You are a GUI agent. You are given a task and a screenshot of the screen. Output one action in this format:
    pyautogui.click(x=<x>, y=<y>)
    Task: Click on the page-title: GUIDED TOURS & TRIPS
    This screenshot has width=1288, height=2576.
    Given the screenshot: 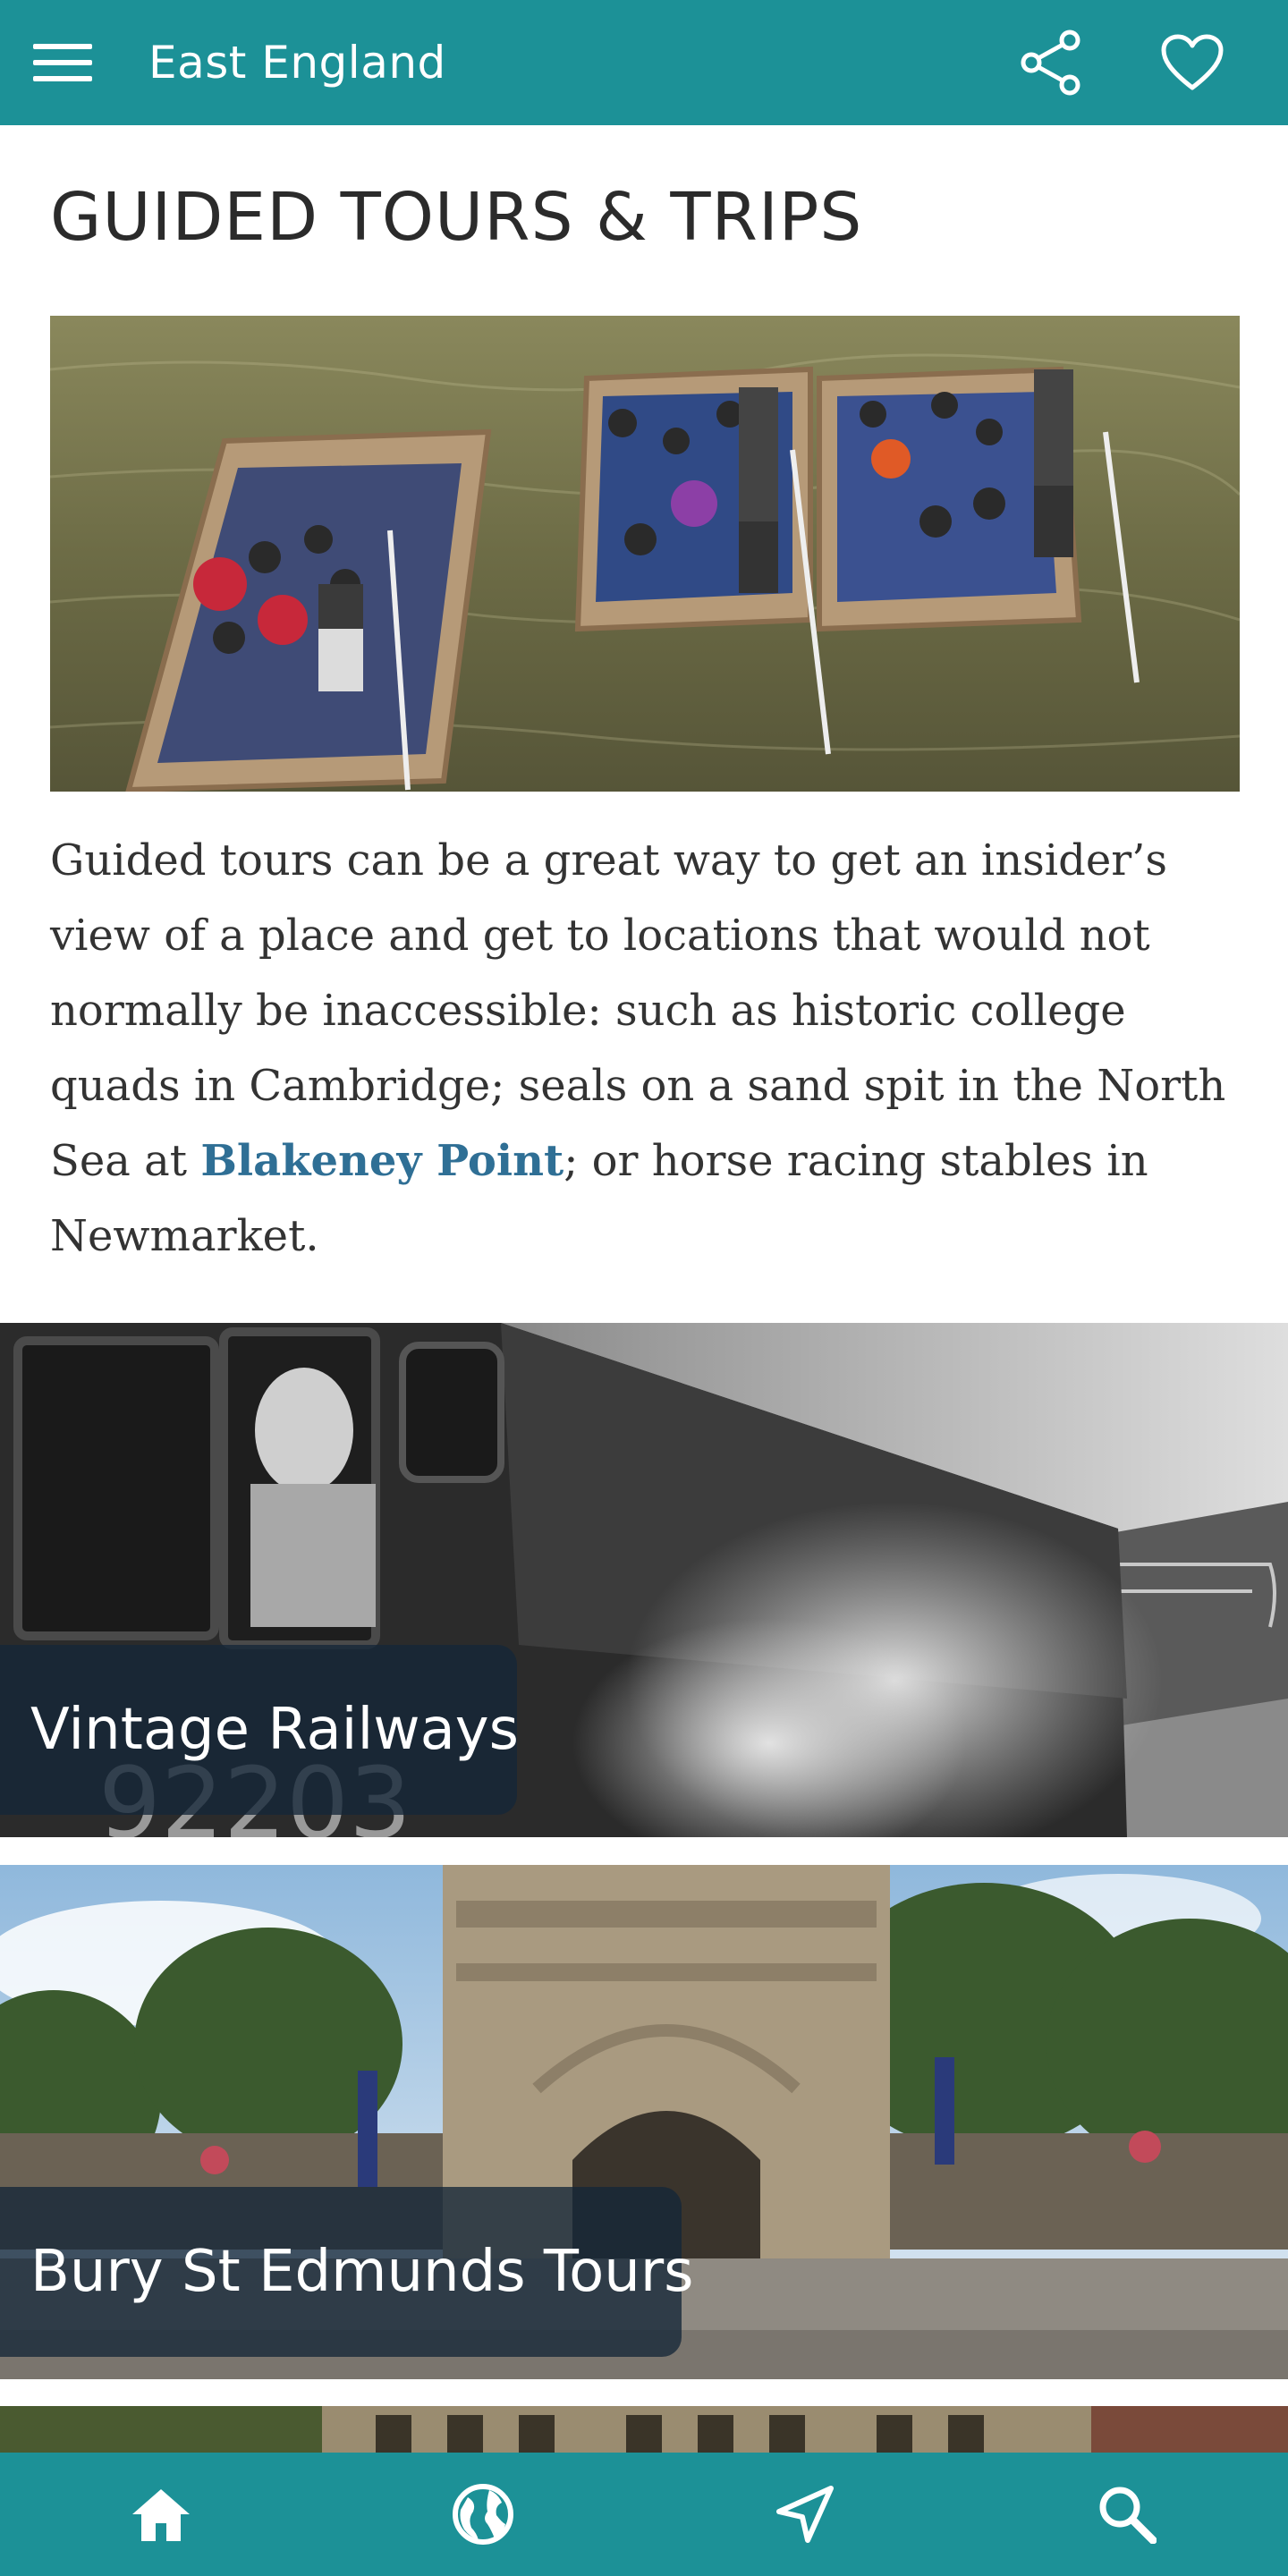 What is the action you would take?
    pyautogui.click(x=456, y=217)
    